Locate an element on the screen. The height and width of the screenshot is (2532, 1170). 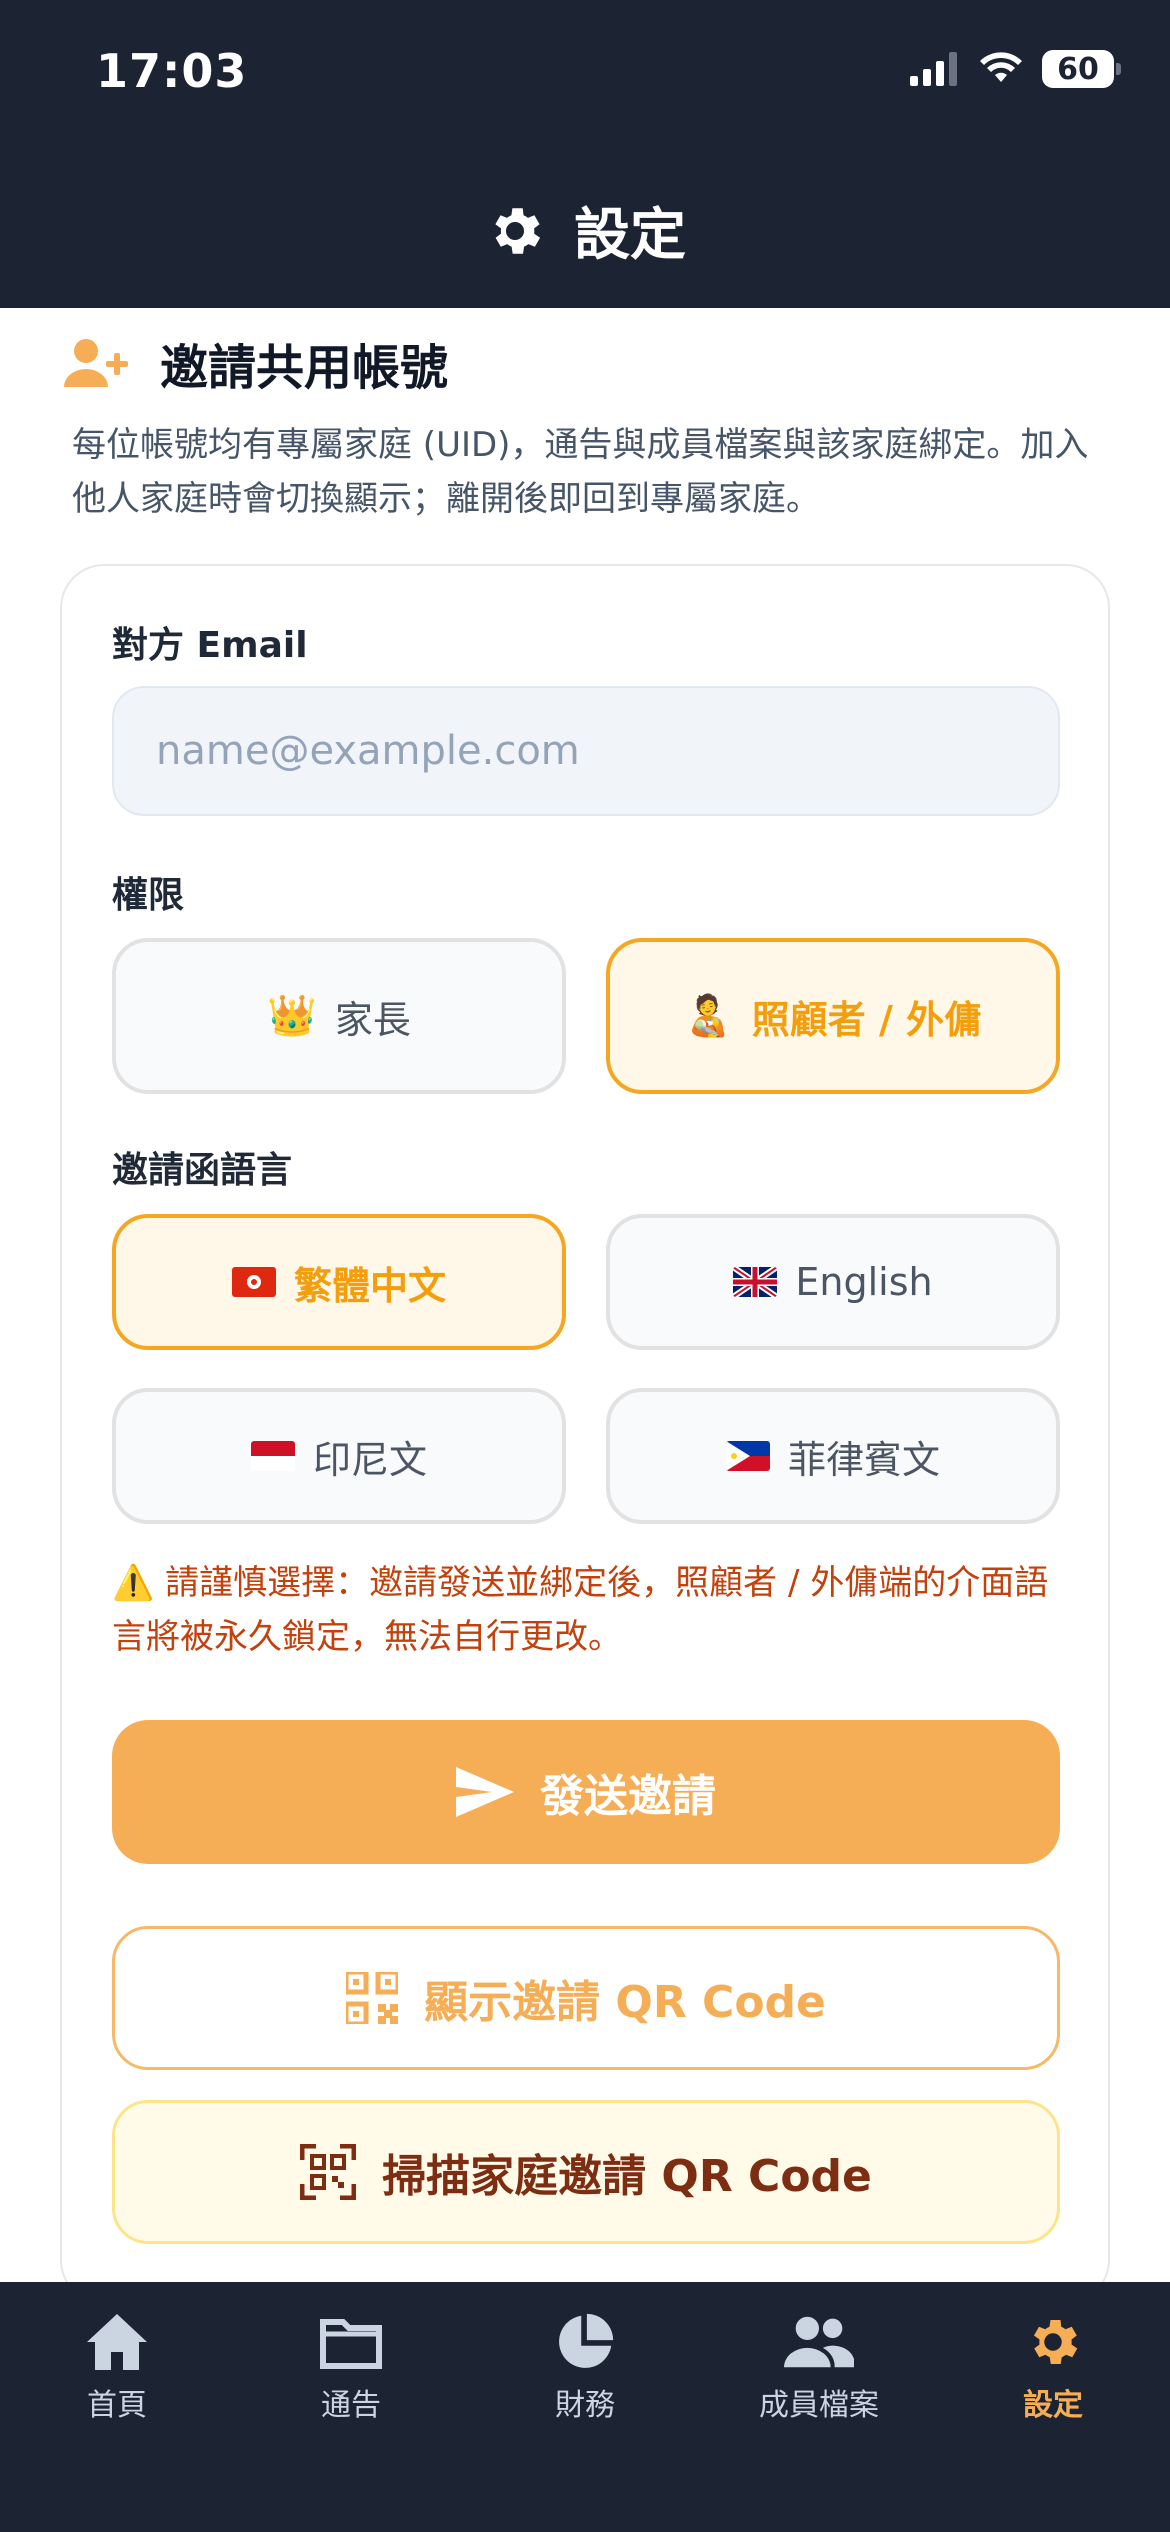
header: 設定 is located at coordinates (585, 230).